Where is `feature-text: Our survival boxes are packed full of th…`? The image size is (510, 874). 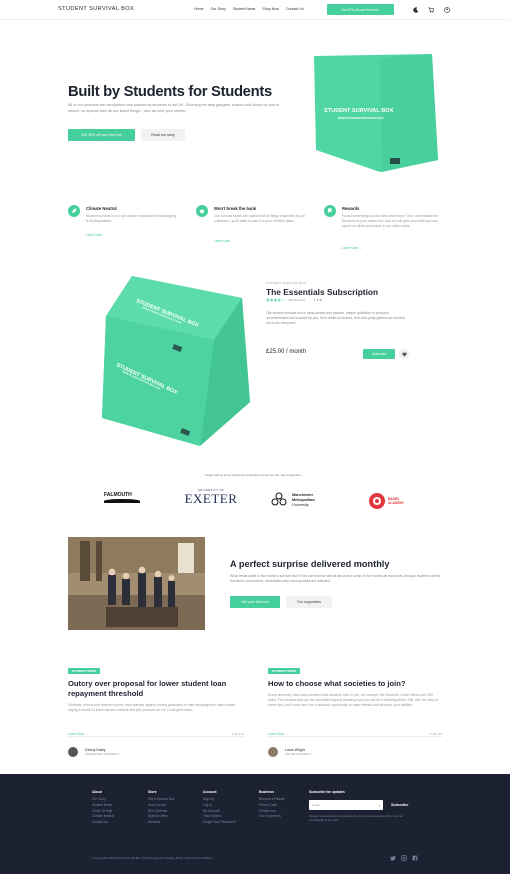
feature-text: Our survival boxes are packed full of th… is located at coordinates (260, 218).